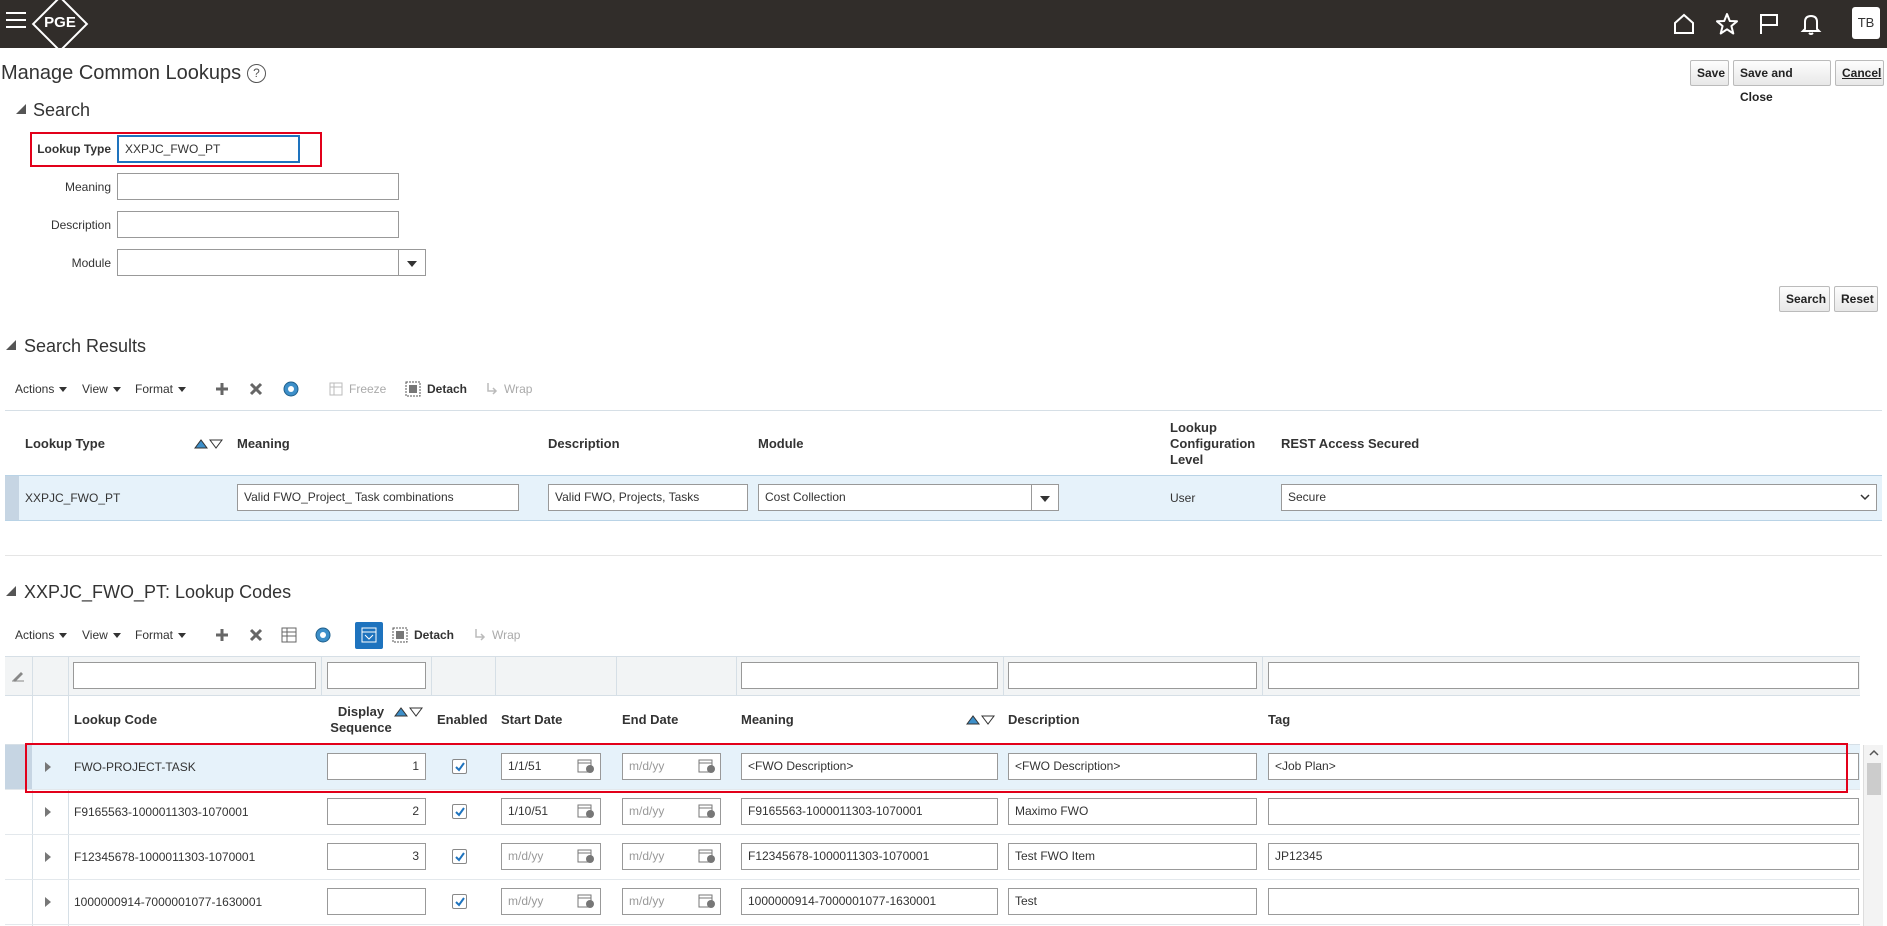 The image size is (1887, 926). What do you see at coordinates (1132, 901) in the screenshot?
I see `description-input: Test` at bounding box center [1132, 901].